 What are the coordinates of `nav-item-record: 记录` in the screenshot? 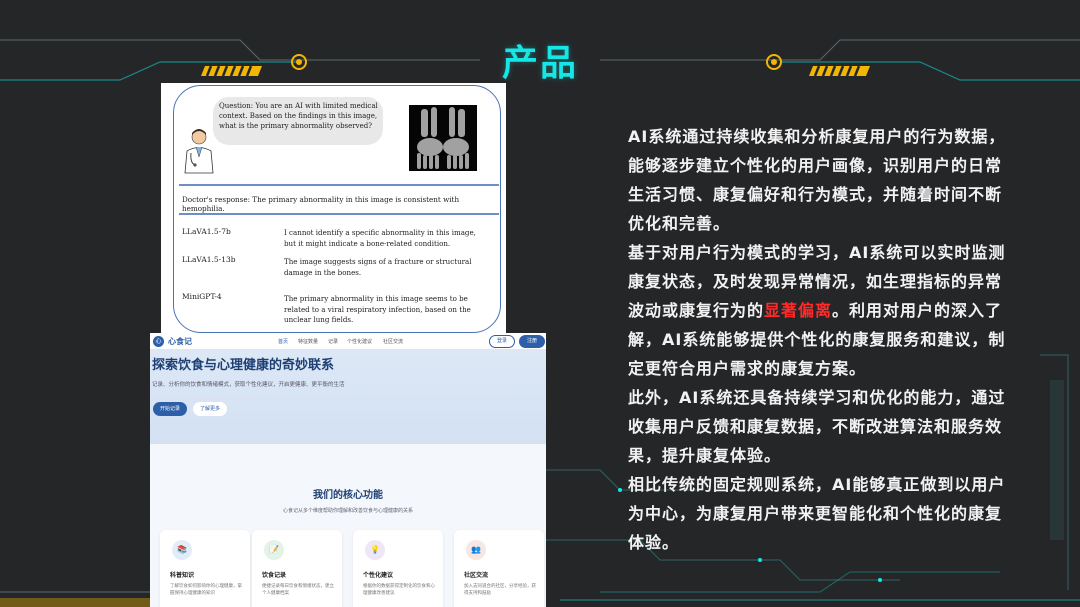 It's located at (333, 341).